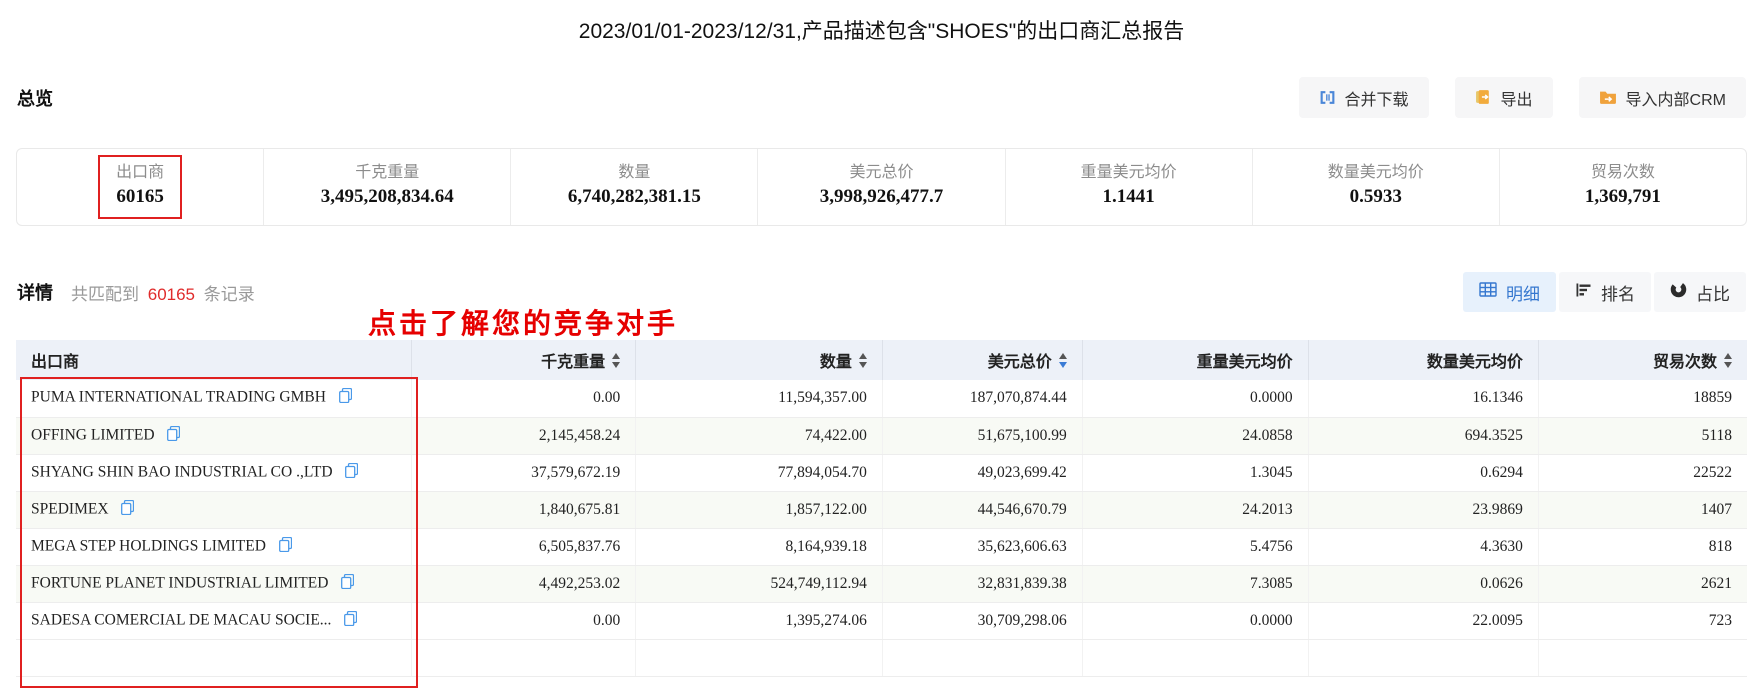 Image resolution: width=1763 pixels, height=696 pixels. Describe the element at coordinates (1195, 658) in the screenshot. I see `cell-usd-per-weight` at that location.